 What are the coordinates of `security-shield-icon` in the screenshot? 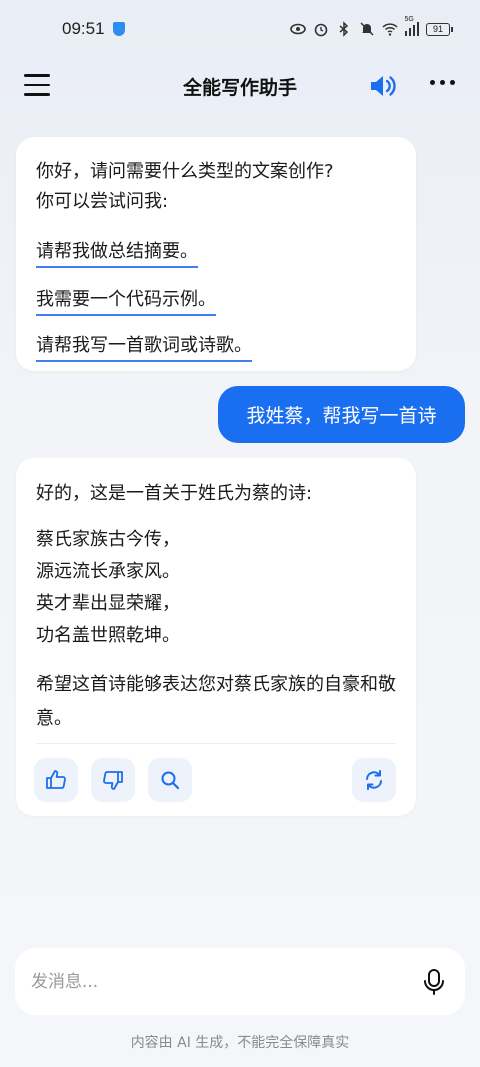 It's located at (118, 29).